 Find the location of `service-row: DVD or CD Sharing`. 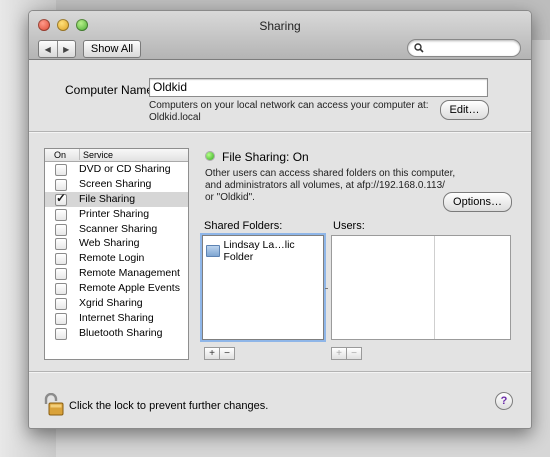

service-row: DVD or CD Sharing is located at coordinates (116, 169).